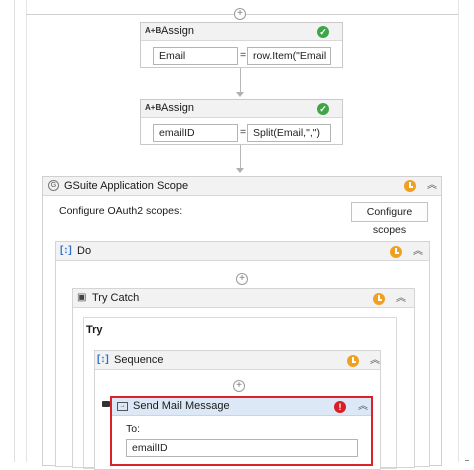 The height and width of the screenshot is (470, 474). Describe the element at coordinates (139, 360) in the screenshot. I see `sequence-title: Sequence` at that location.